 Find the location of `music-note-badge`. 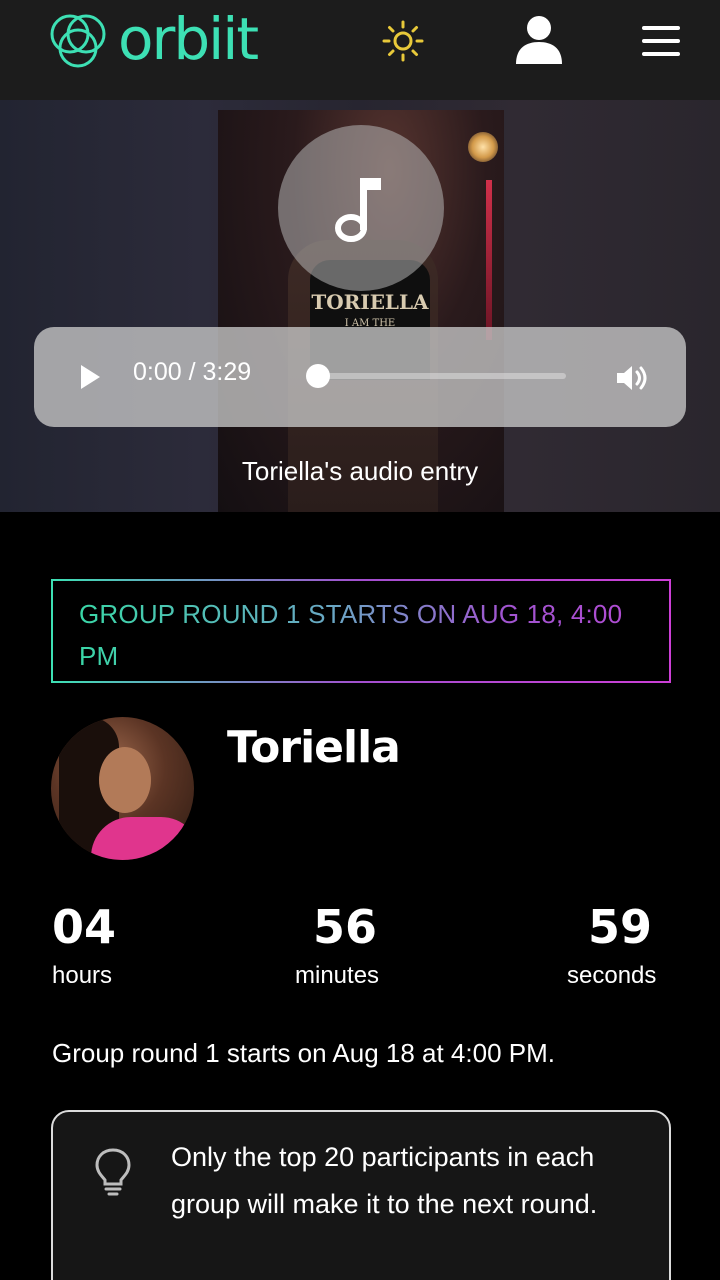

music-note-badge is located at coordinates (361, 208).